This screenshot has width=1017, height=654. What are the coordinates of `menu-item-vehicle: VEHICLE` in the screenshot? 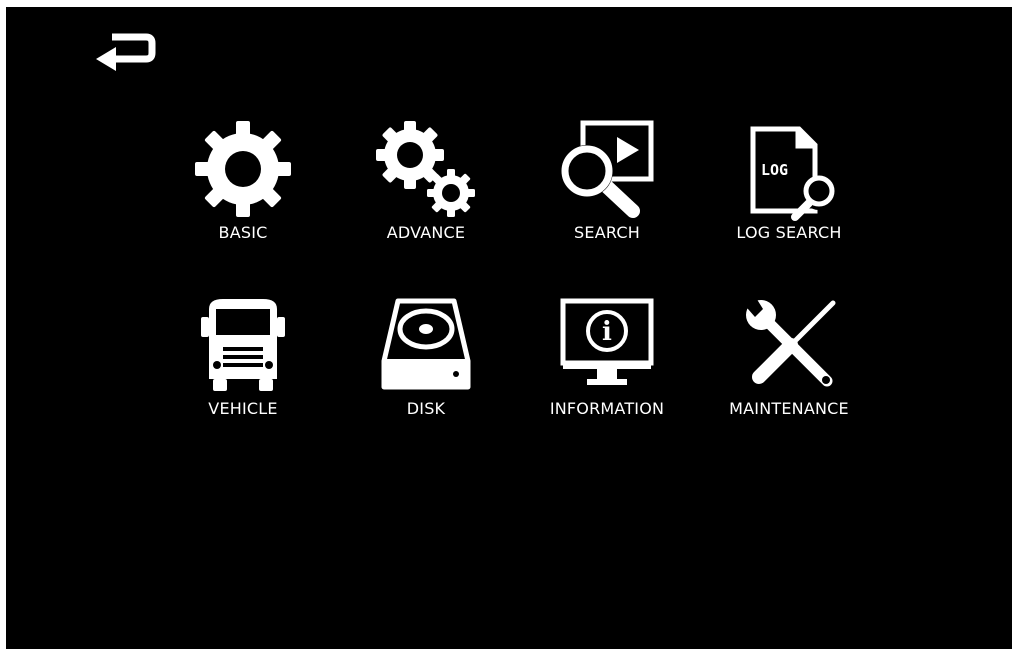 It's located at (243, 370).